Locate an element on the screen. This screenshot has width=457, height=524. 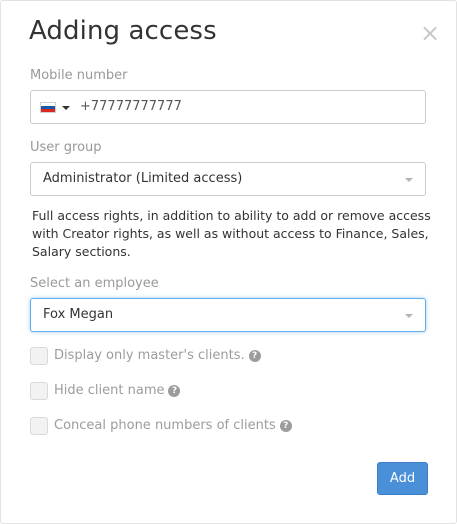
employee-label: Select an employee is located at coordinates (94, 283).